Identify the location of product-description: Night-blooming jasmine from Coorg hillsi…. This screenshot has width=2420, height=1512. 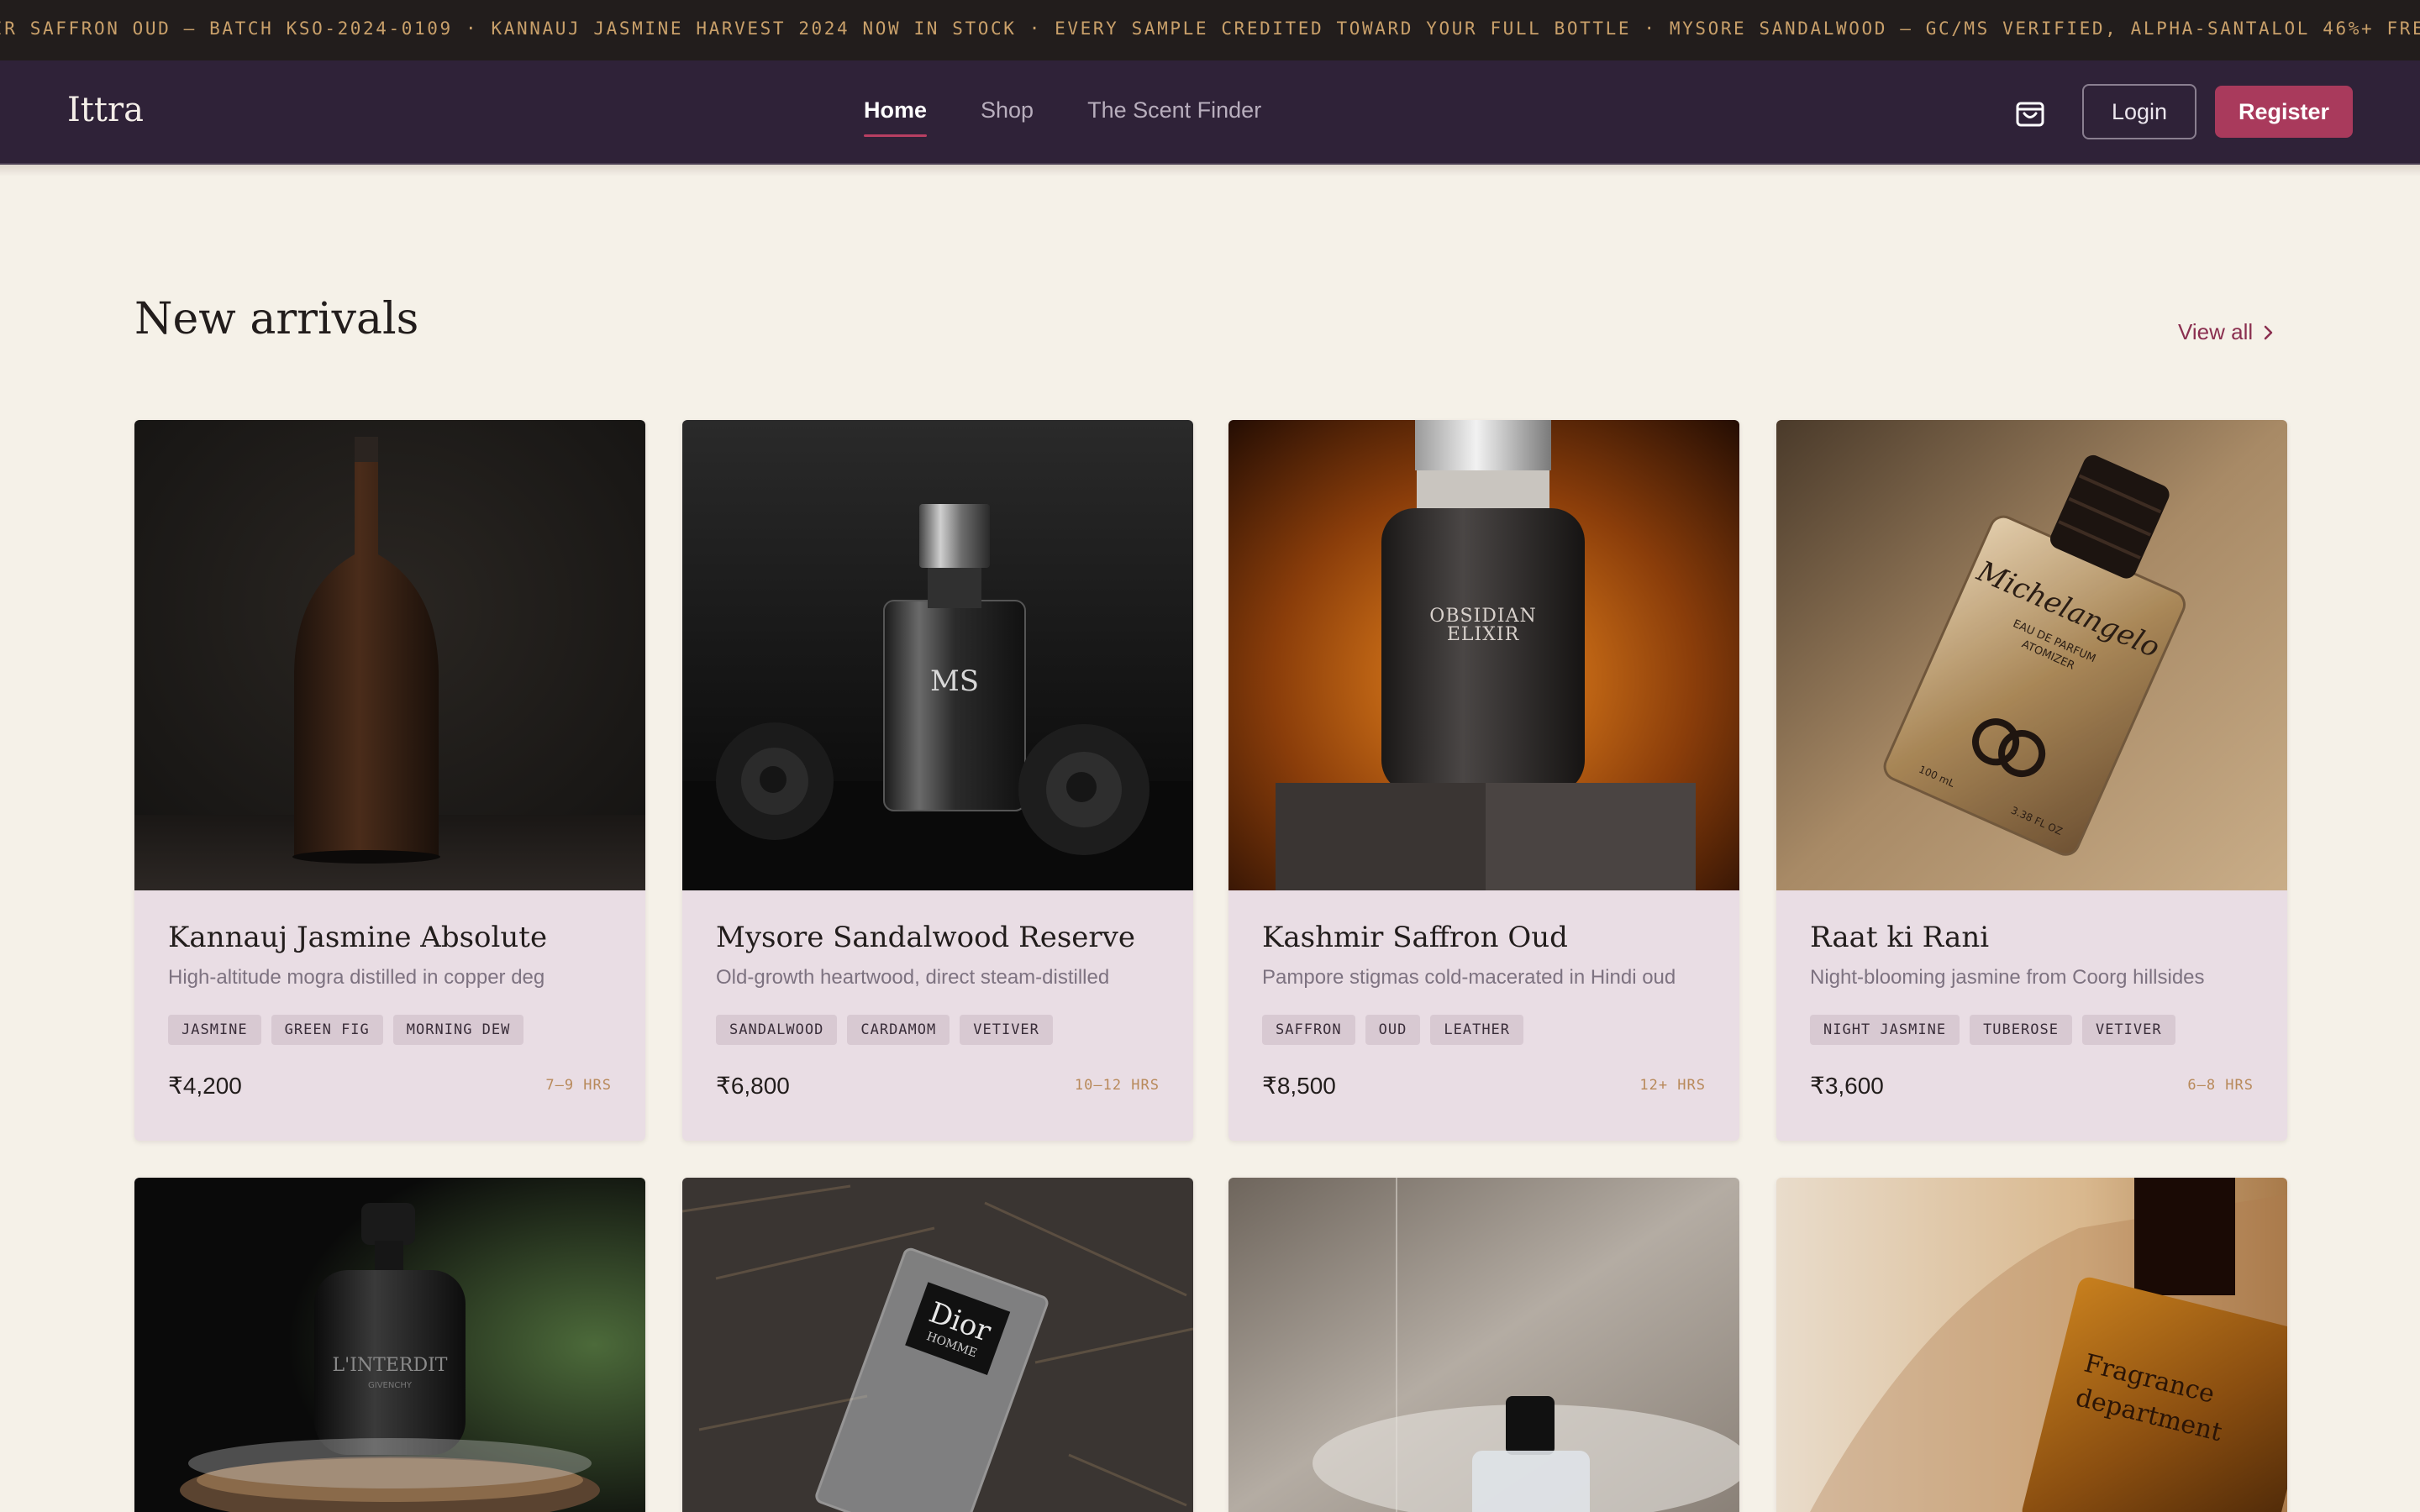
(2007, 977).